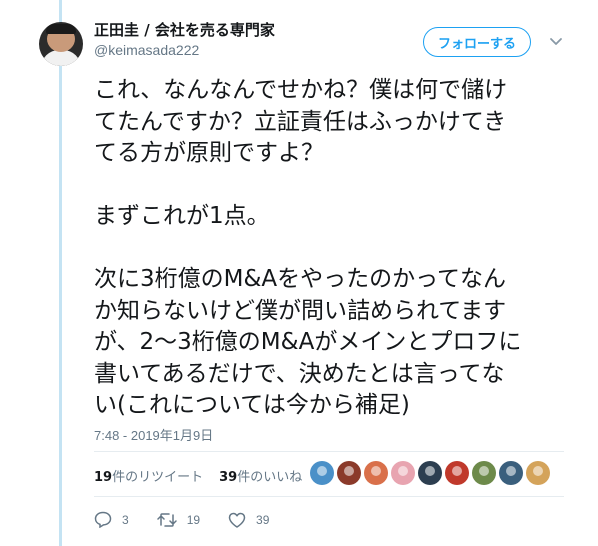  I want to click on likers-avatars, so click(431, 473).